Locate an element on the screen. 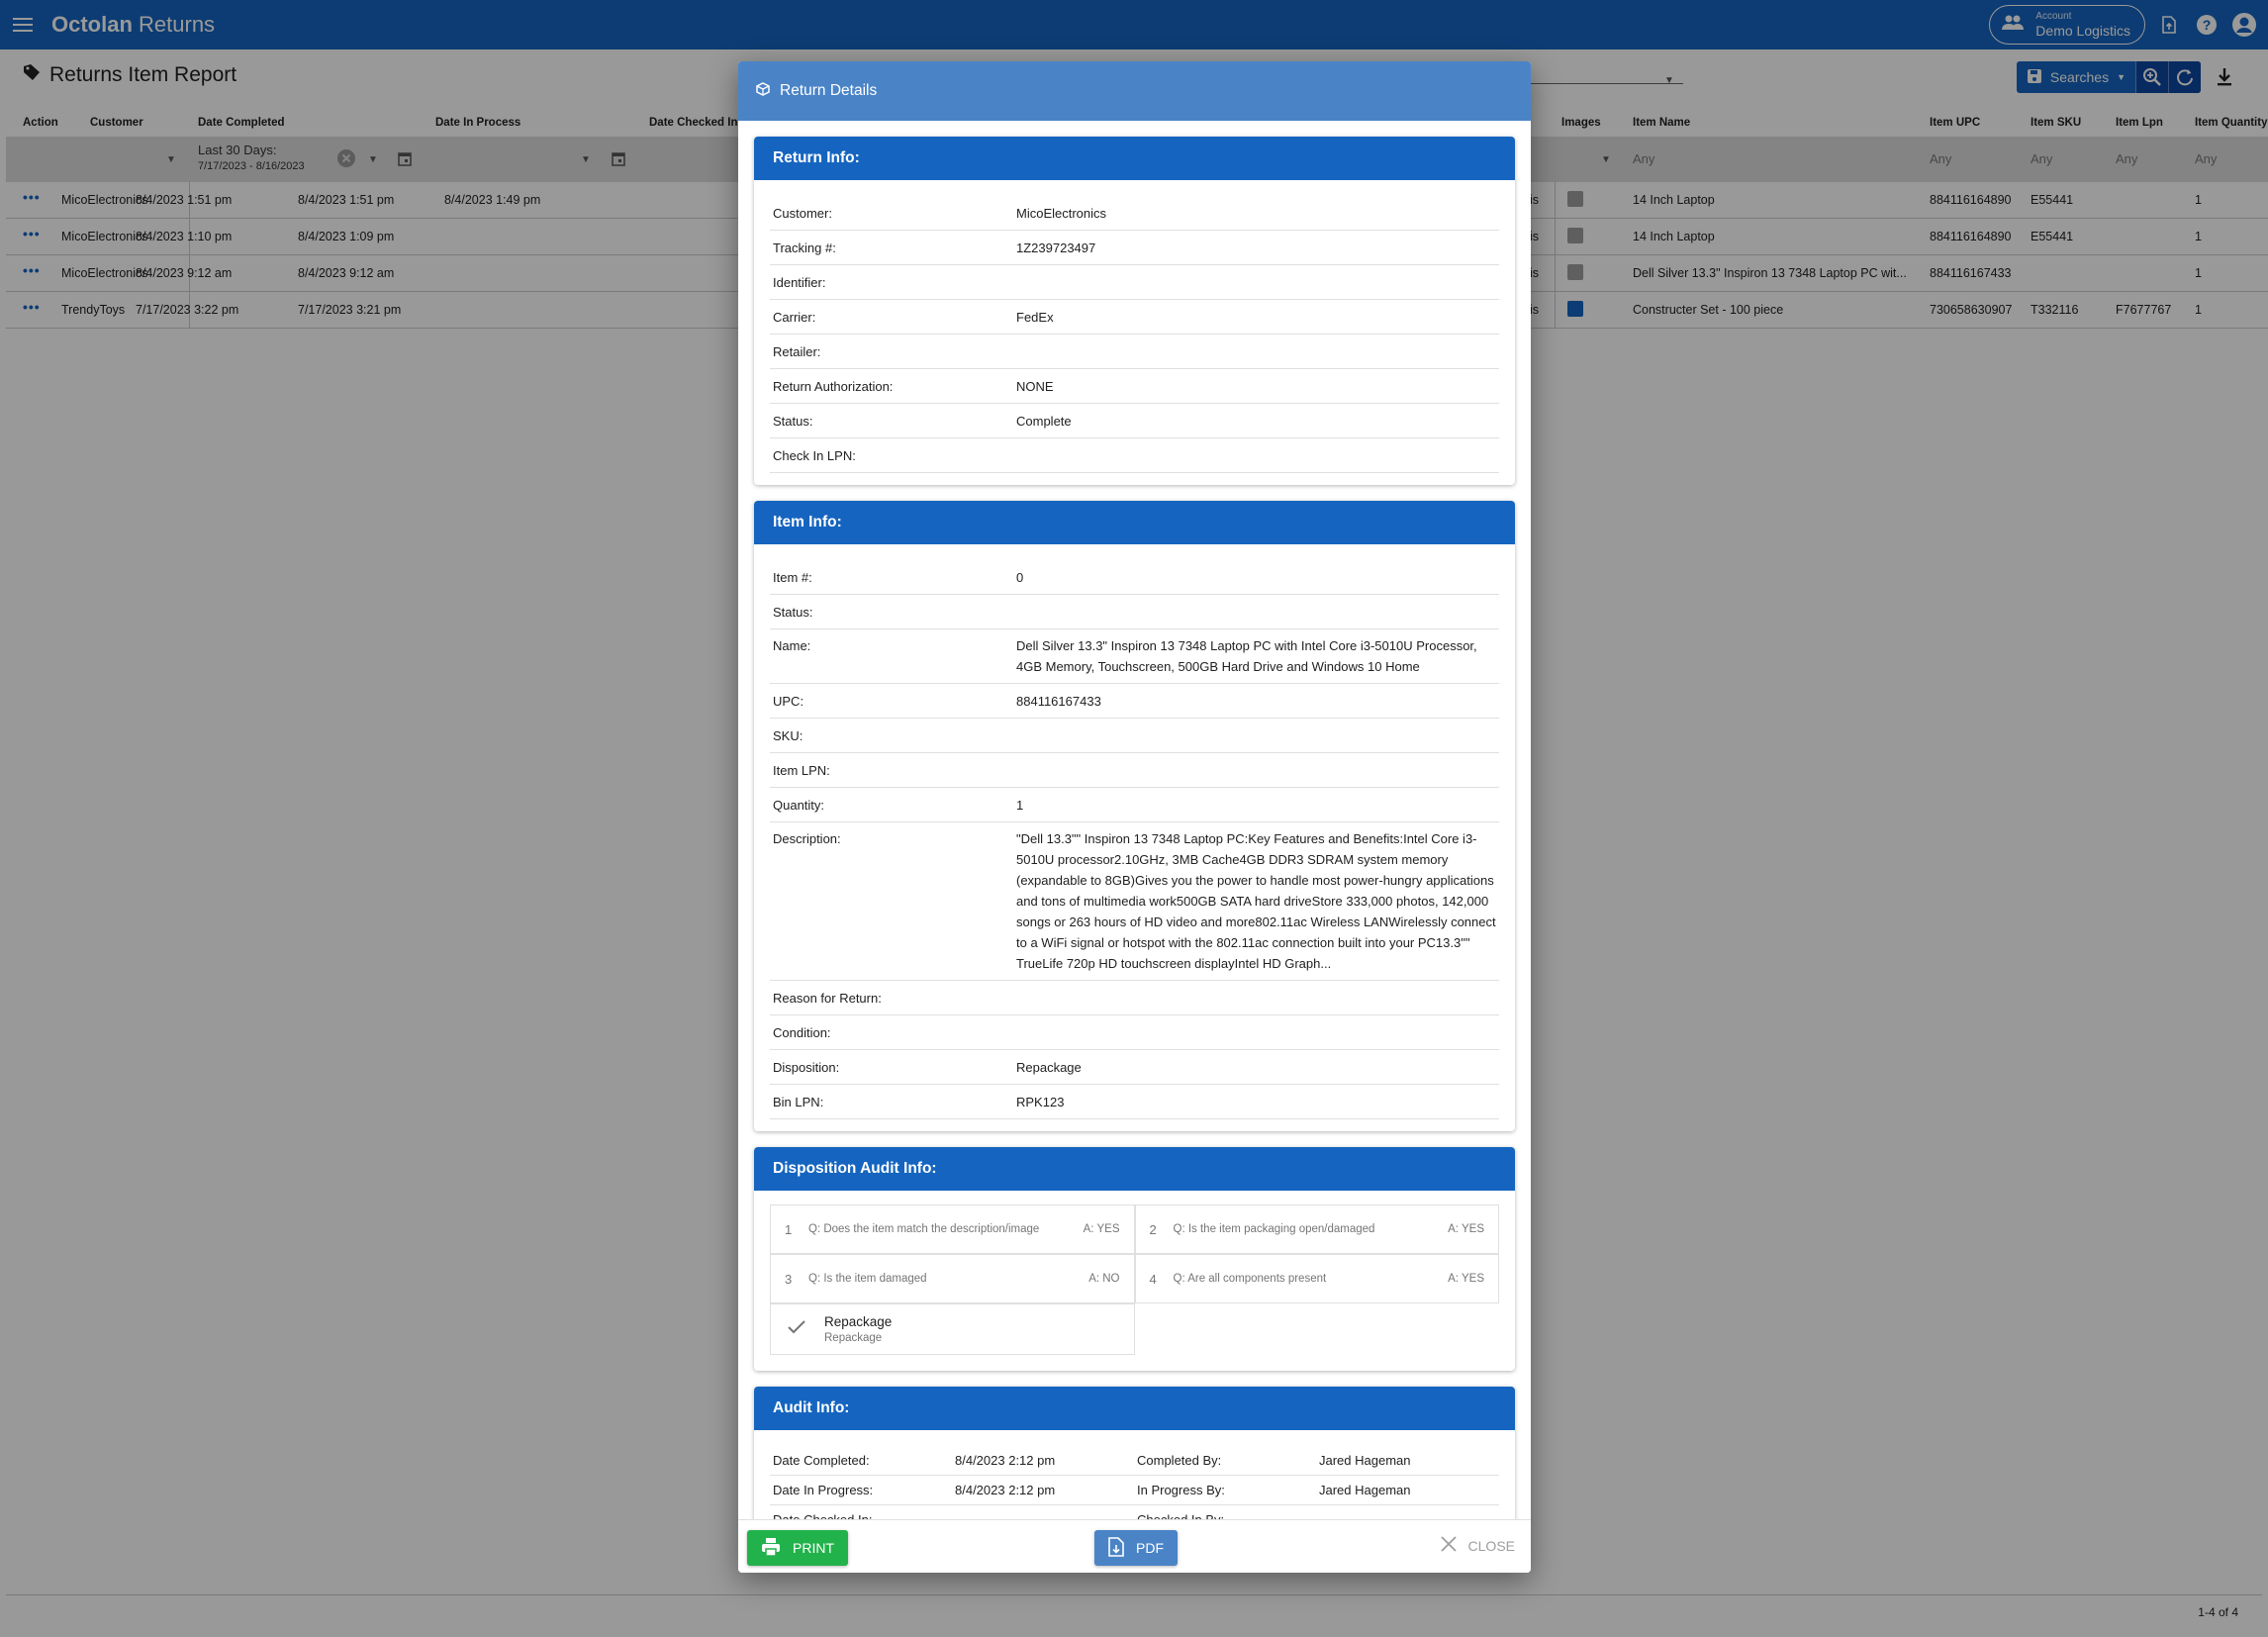 The image size is (2268, 1637). detail-row: Condition: is located at coordinates (1135, 1032).